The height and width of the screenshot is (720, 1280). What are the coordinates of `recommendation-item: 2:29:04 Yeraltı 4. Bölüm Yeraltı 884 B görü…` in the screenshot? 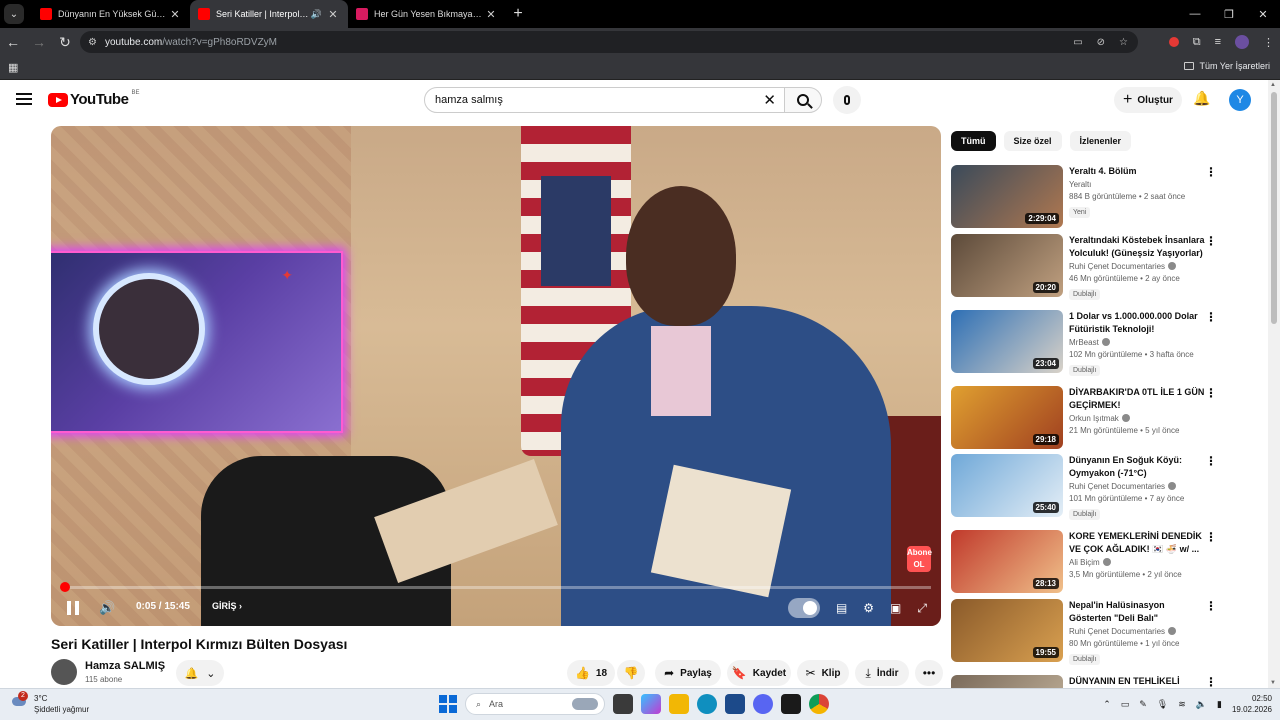 It's located at (1085, 197).